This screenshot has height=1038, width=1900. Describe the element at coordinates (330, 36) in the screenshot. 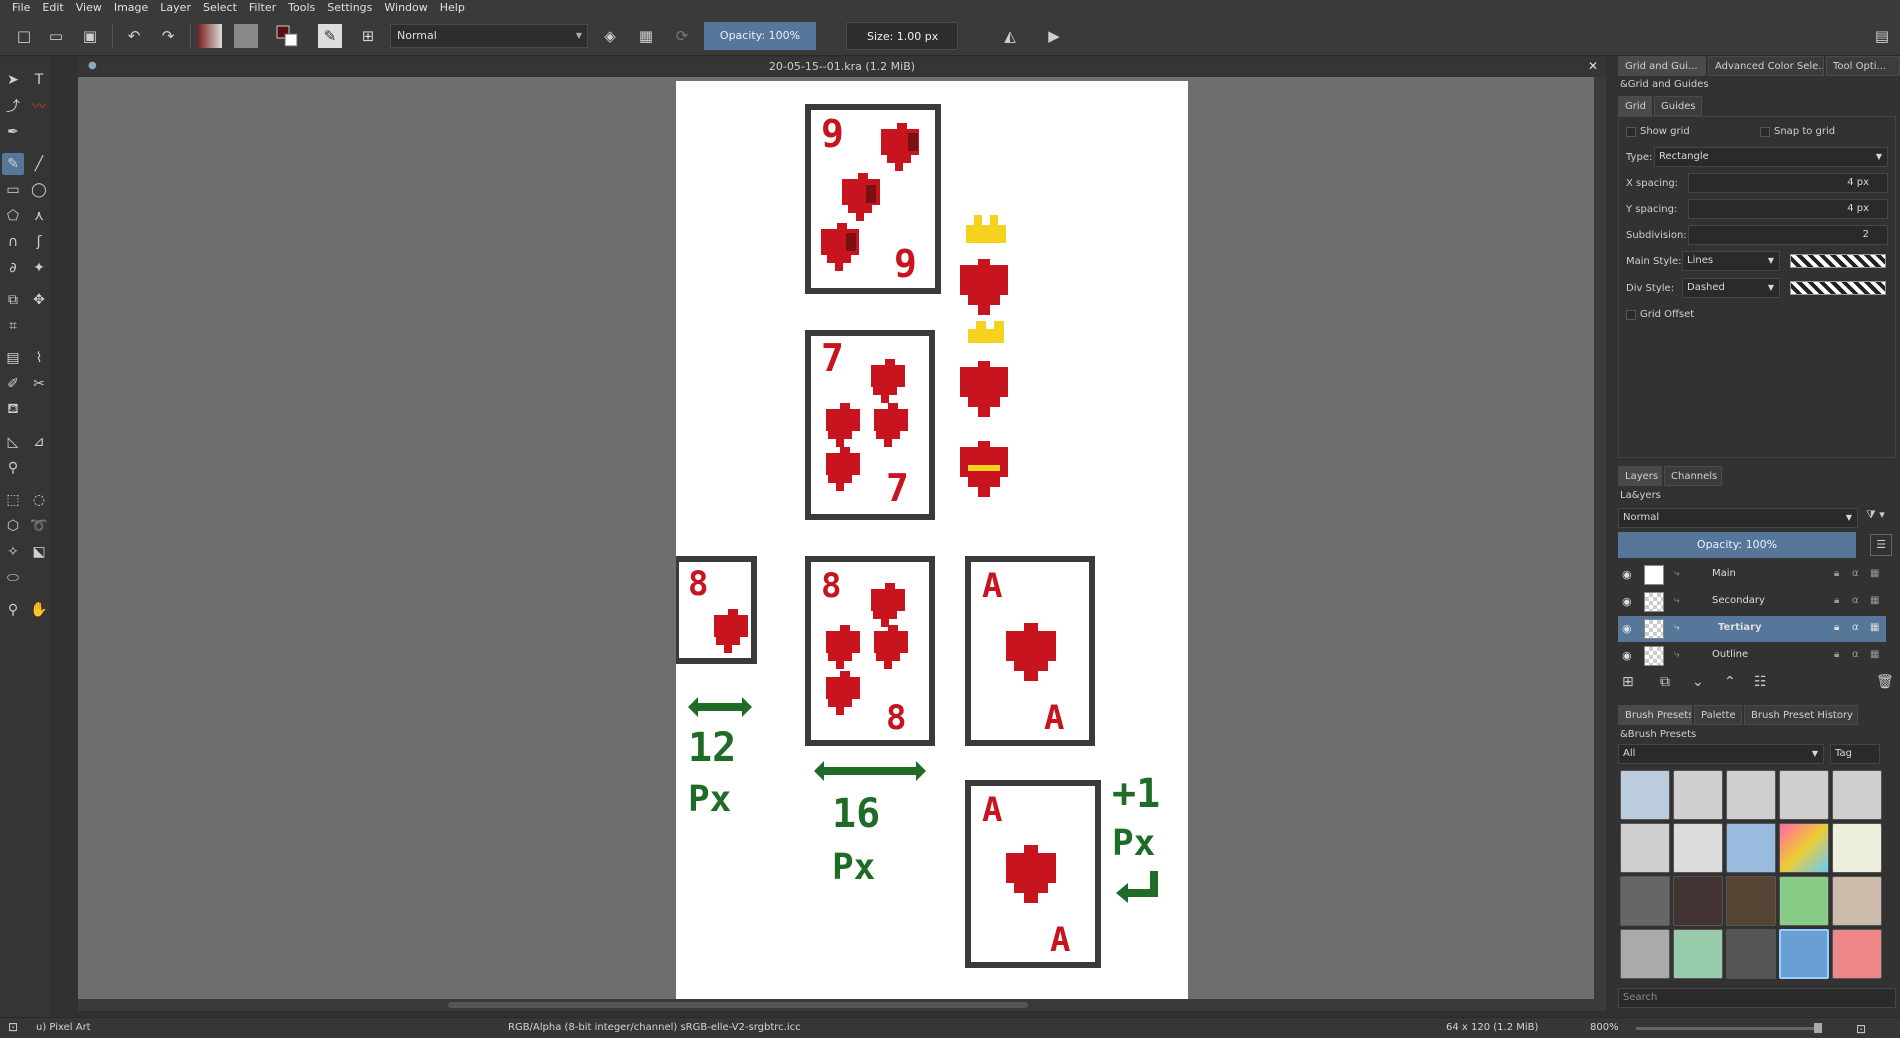

I see `brush-preset-icon: ✎` at that location.